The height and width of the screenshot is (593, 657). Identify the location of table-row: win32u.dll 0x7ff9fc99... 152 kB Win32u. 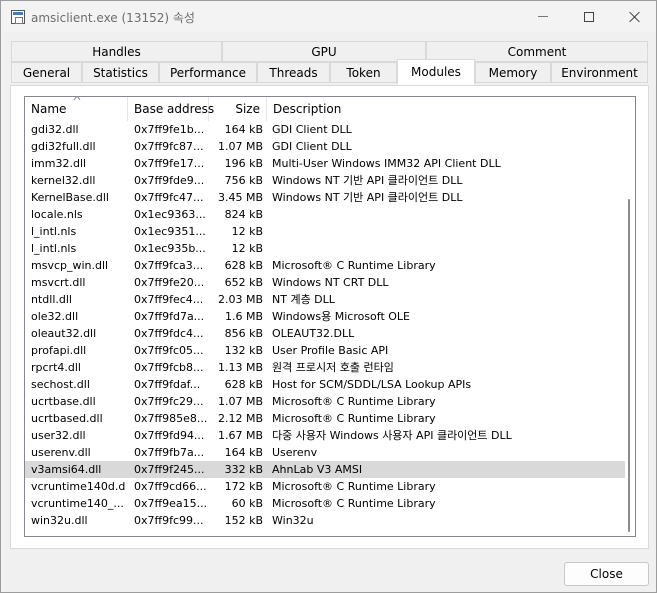
(325, 520).